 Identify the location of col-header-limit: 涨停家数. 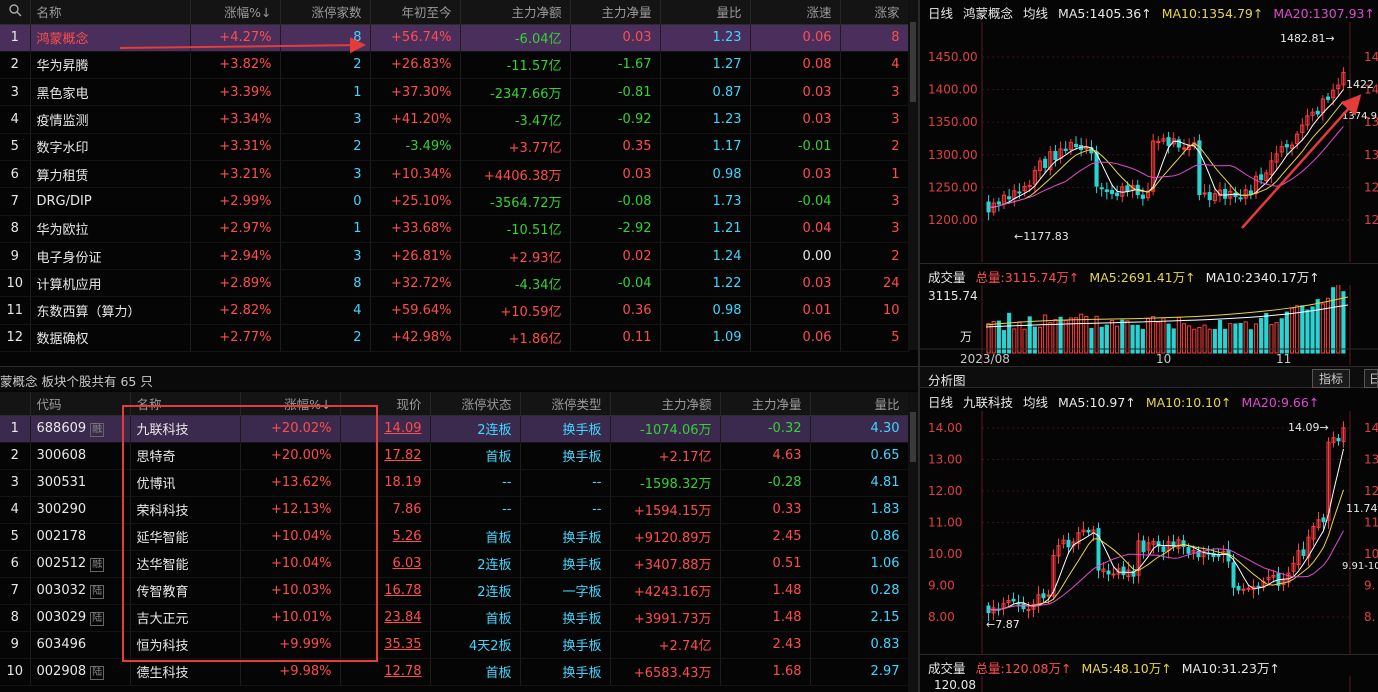
(325, 12).